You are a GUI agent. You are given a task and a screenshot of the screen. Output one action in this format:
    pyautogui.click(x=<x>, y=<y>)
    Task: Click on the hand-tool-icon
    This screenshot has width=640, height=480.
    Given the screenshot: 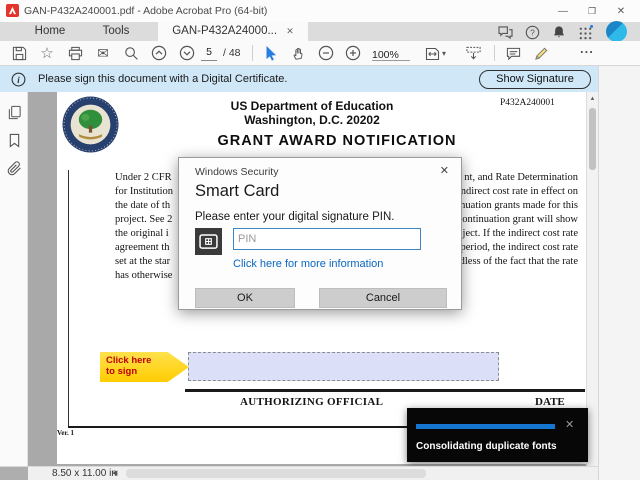 What is the action you would take?
    pyautogui.click(x=299, y=53)
    